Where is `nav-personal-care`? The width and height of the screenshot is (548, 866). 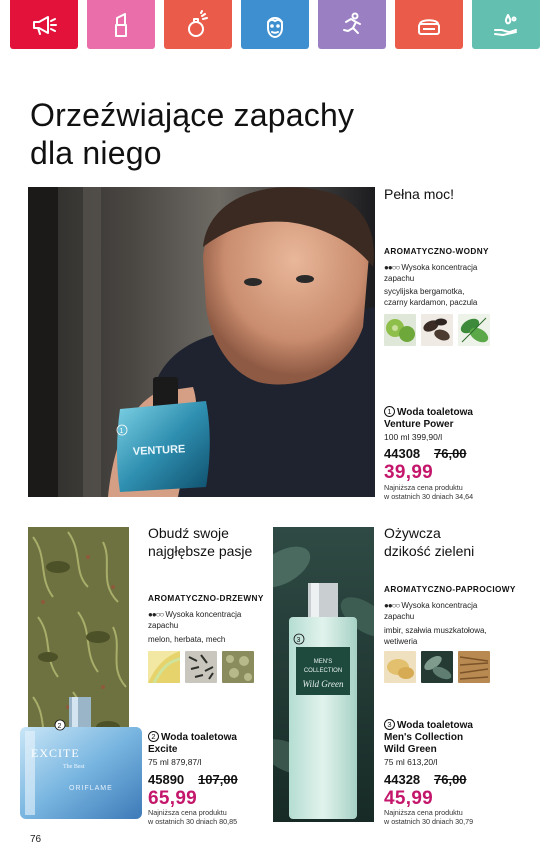 nav-personal-care is located at coordinates (506, 24).